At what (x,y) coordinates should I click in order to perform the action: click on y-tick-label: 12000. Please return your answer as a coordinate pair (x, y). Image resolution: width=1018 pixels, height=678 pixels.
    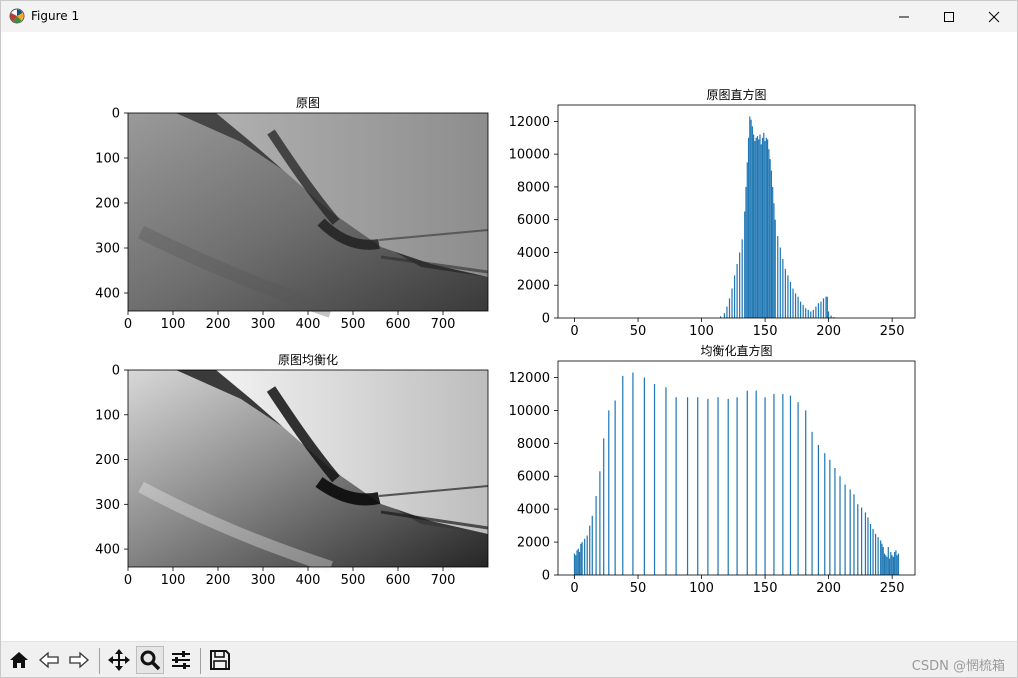
    Looking at the image, I should click on (529, 122).